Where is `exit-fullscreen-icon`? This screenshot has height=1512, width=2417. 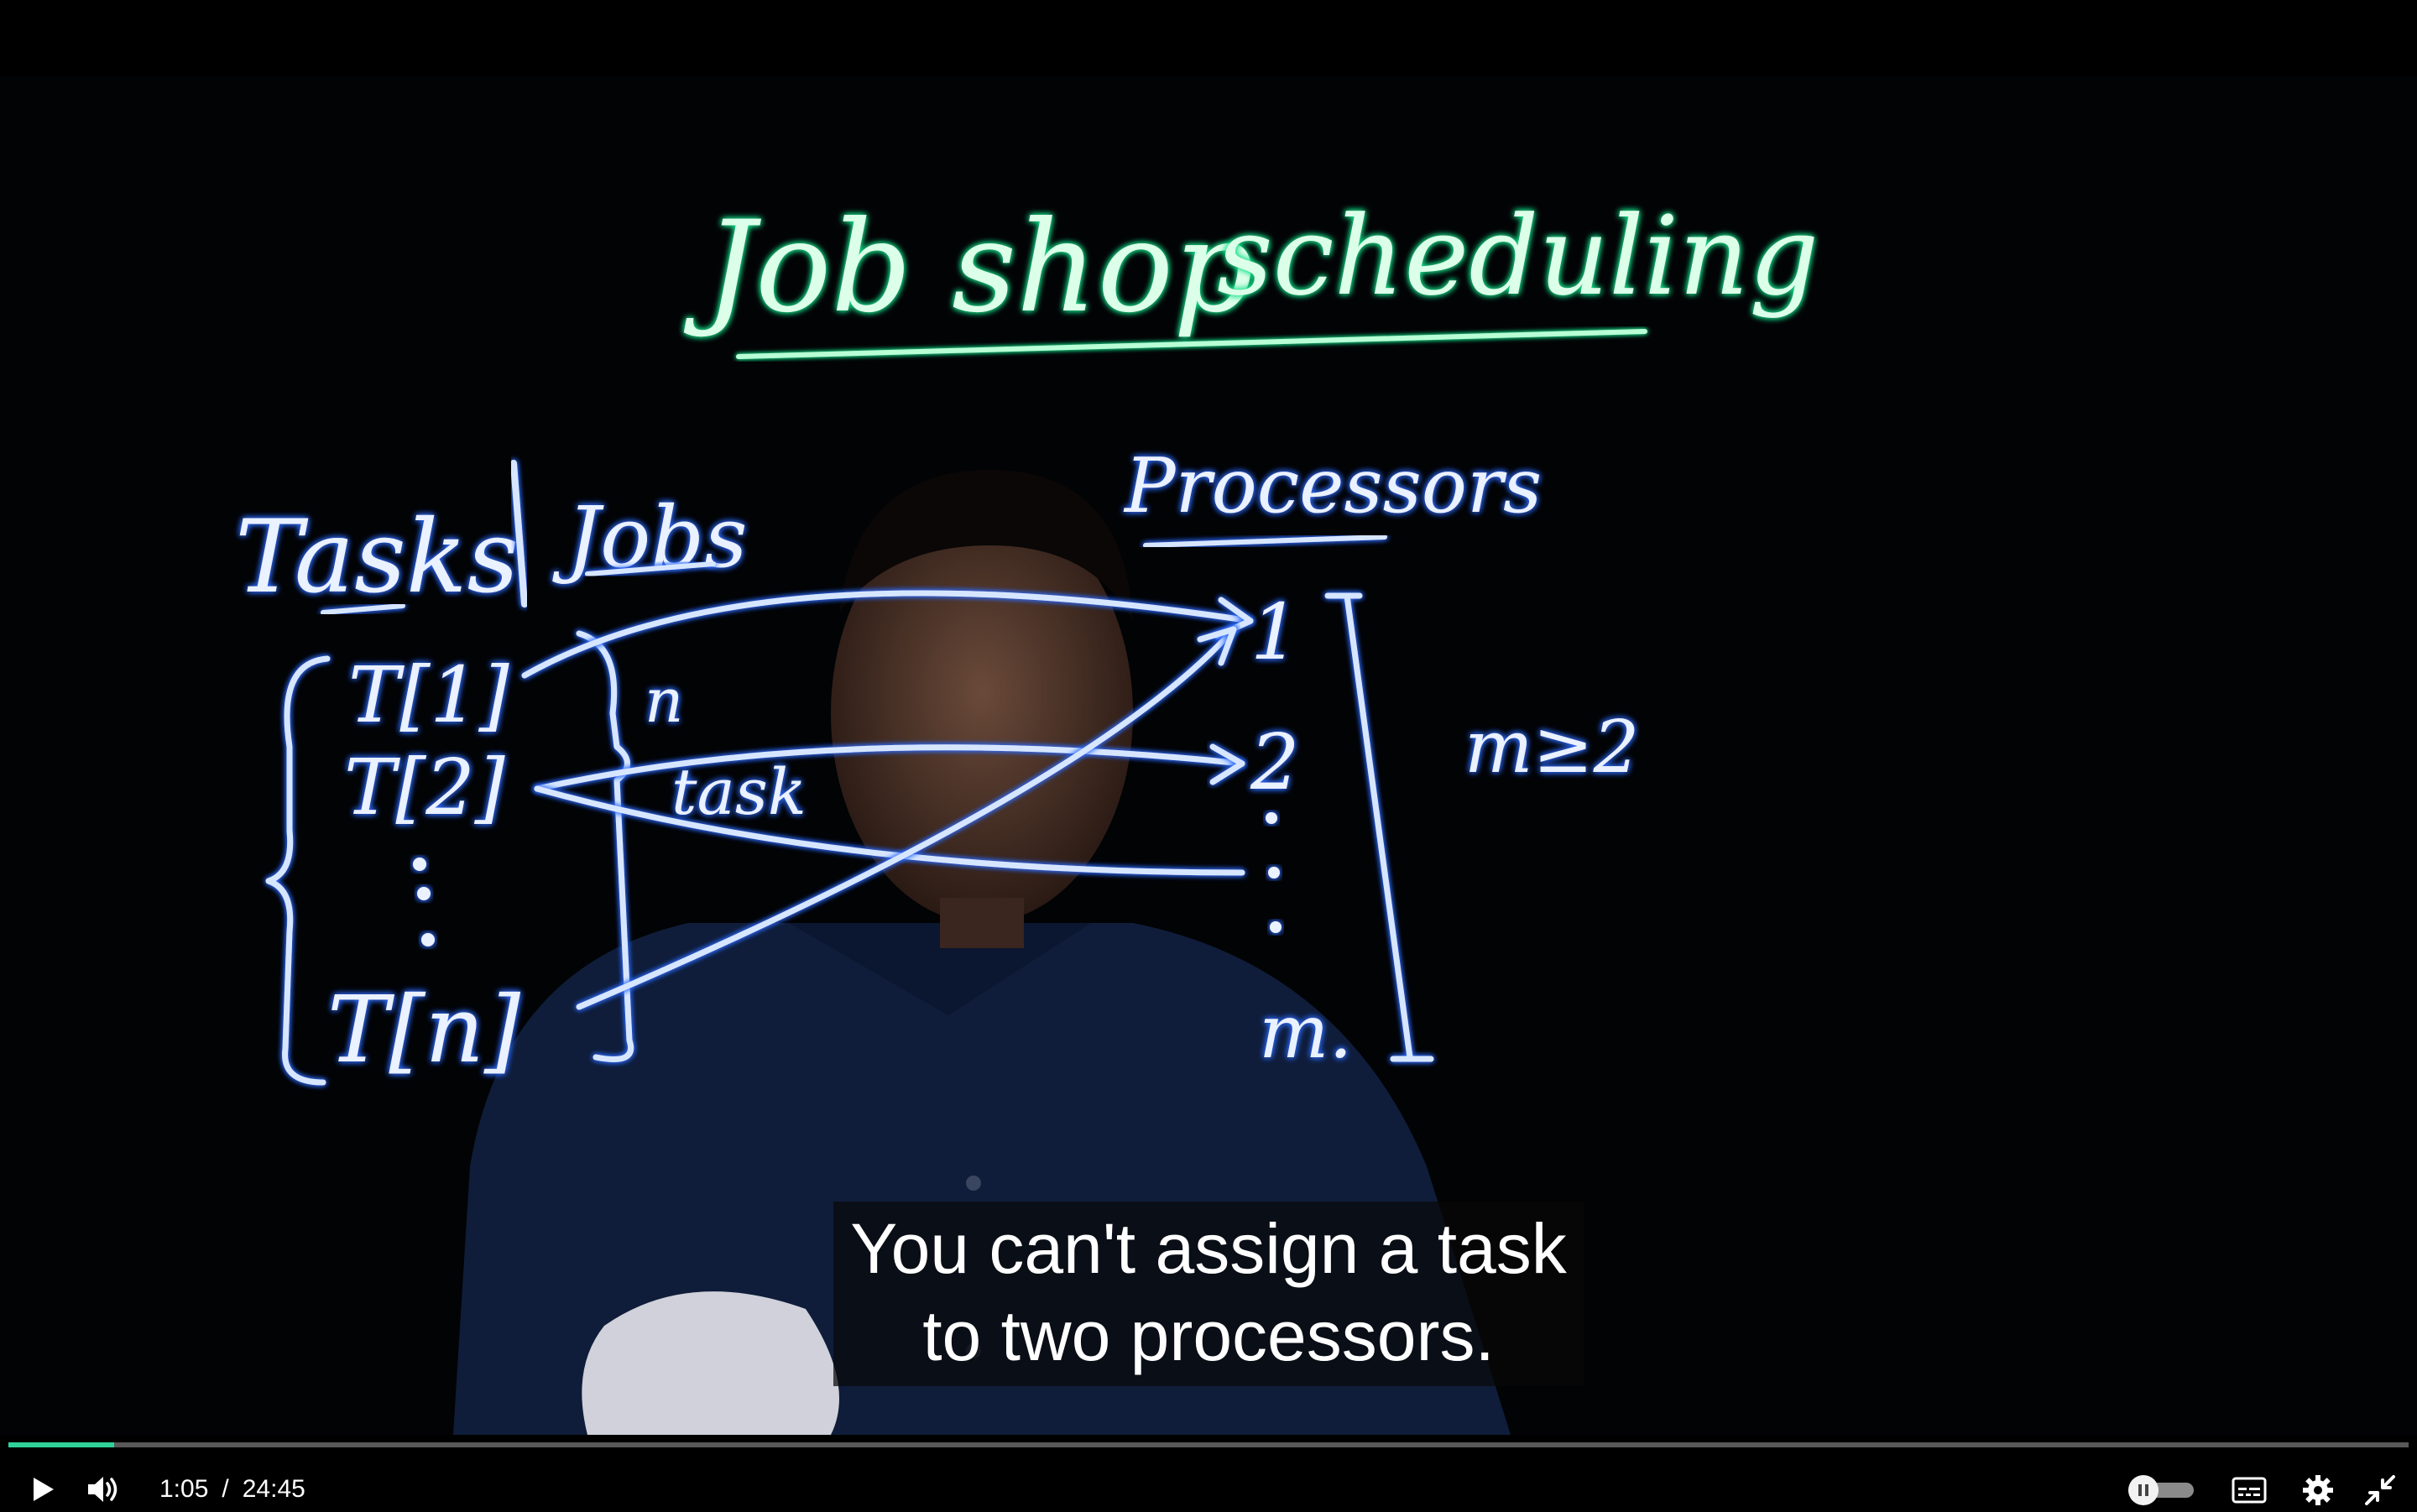 exit-fullscreen-icon is located at coordinates (2380, 1490).